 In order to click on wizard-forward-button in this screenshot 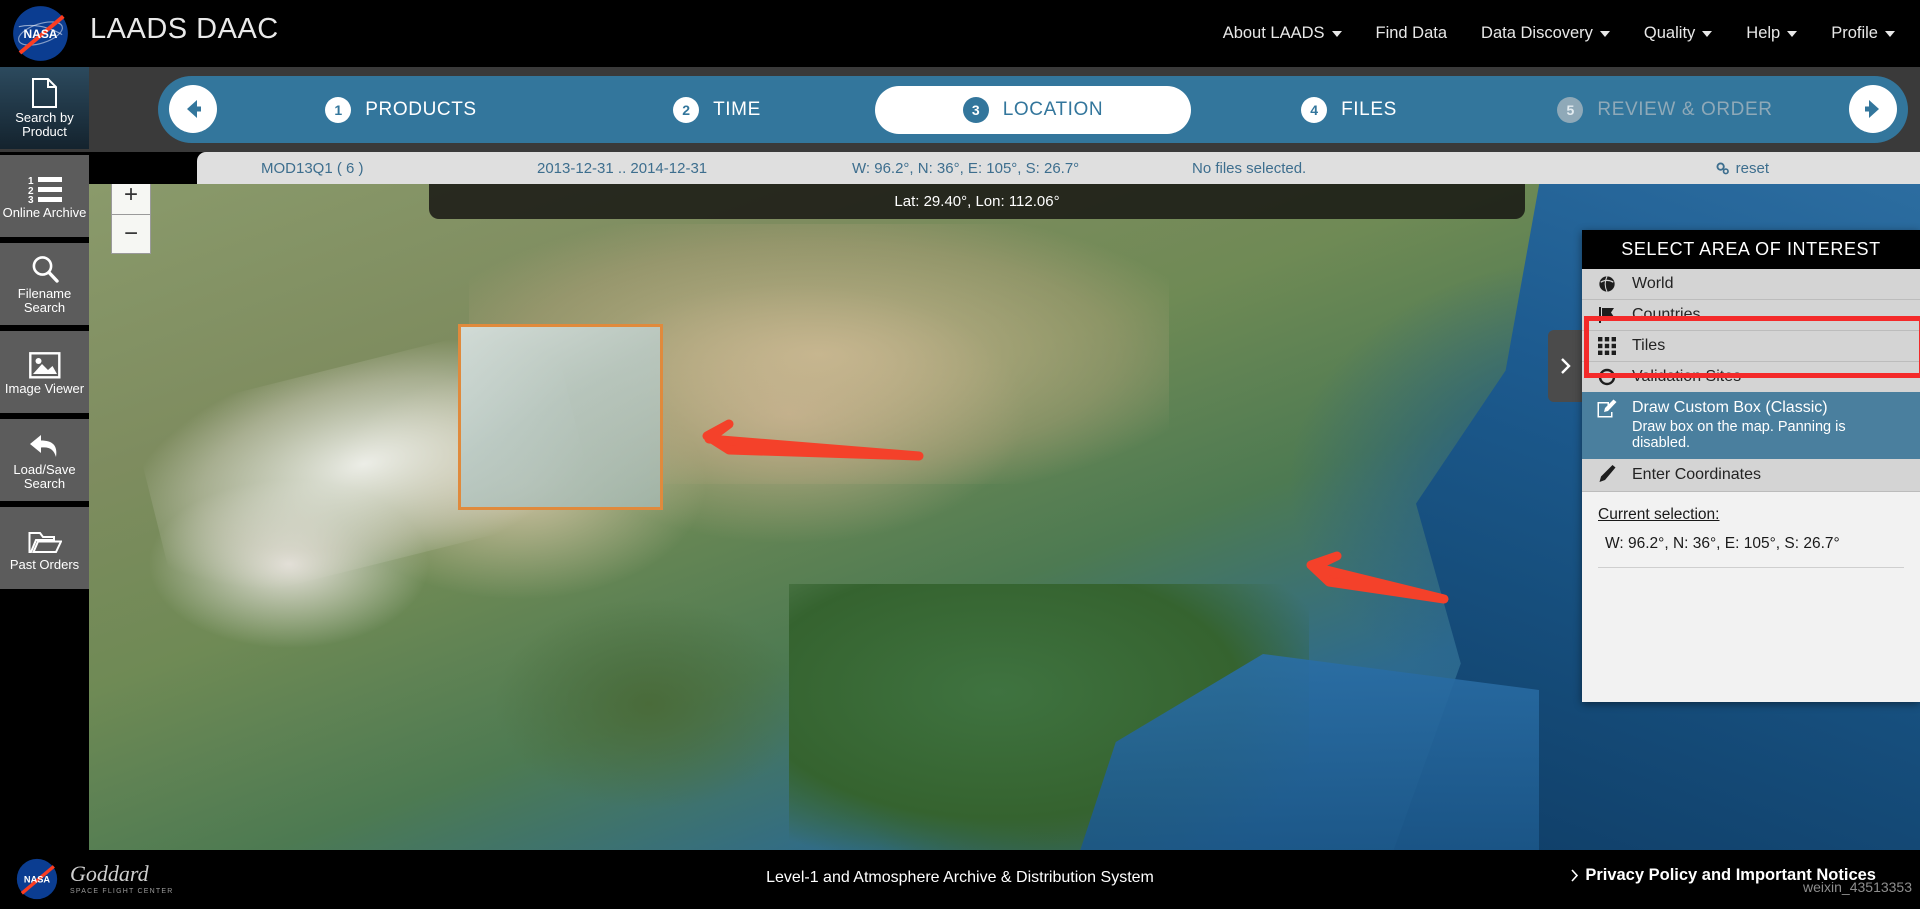, I will do `click(1873, 109)`.